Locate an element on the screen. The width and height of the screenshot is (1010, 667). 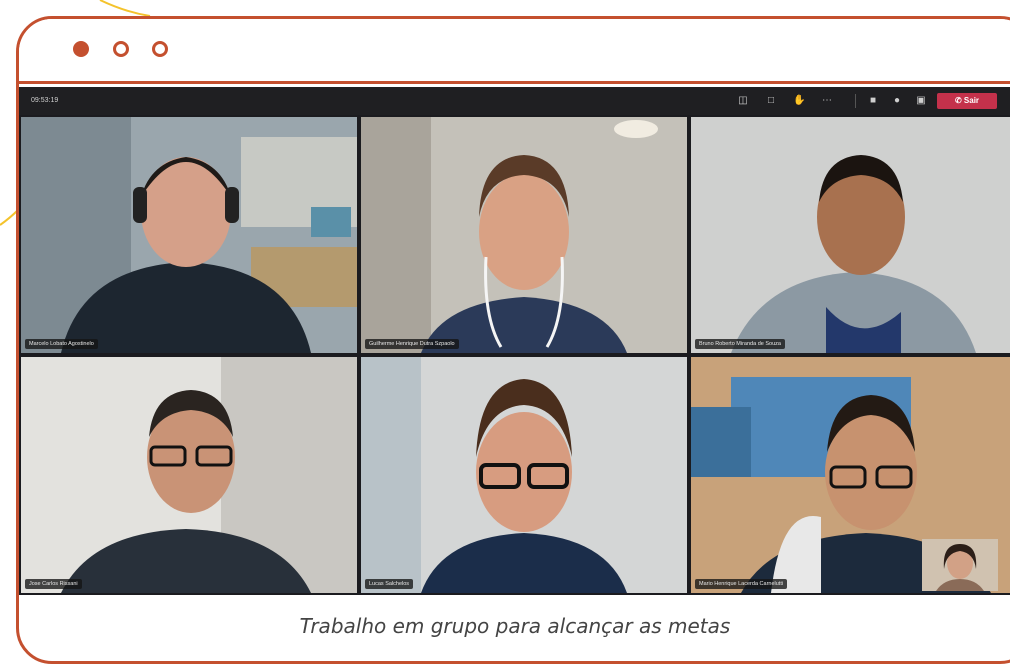
leave-call-button: ✆ Sair is located at coordinates (967, 101).